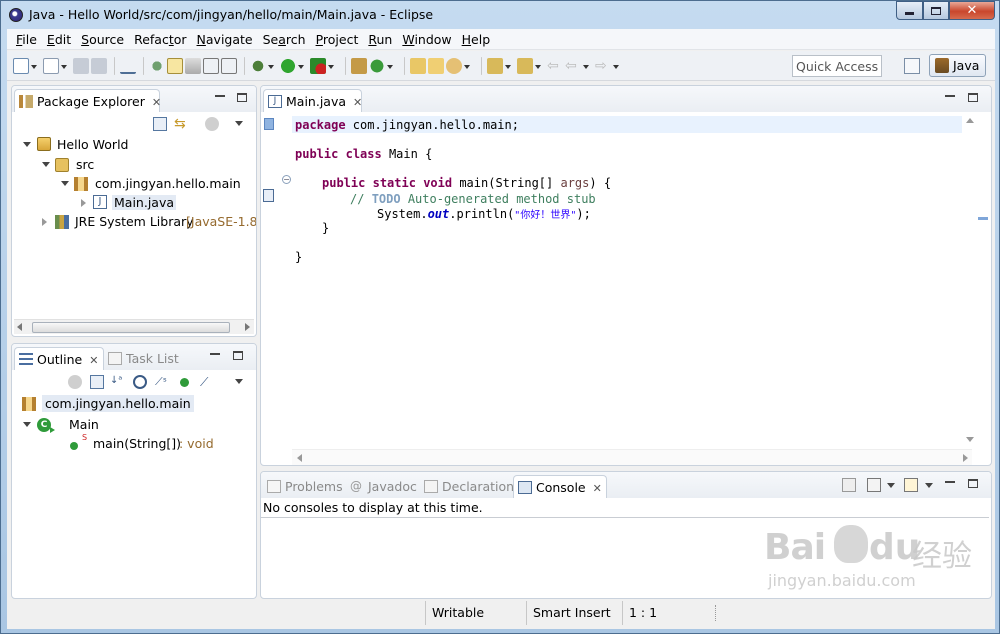 Image resolution: width=1000 pixels, height=634 pixels. I want to click on new-file-icon, so click(21, 66).